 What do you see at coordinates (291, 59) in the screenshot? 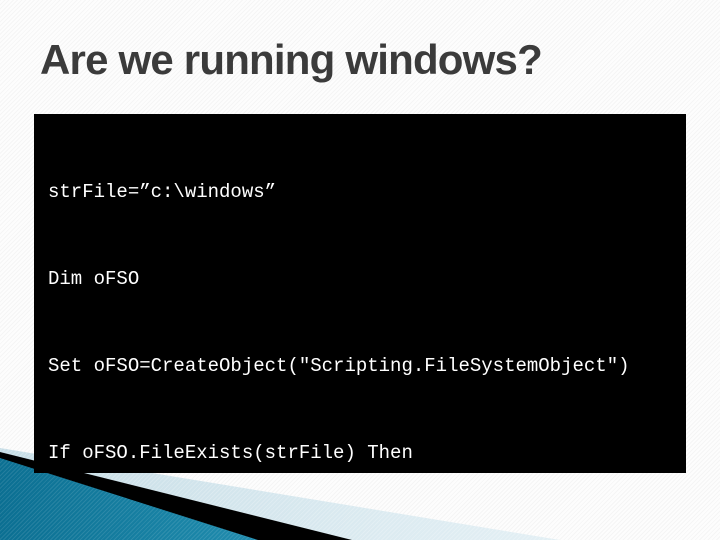
I see `page-title: Are we running windows?` at bounding box center [291, 59].